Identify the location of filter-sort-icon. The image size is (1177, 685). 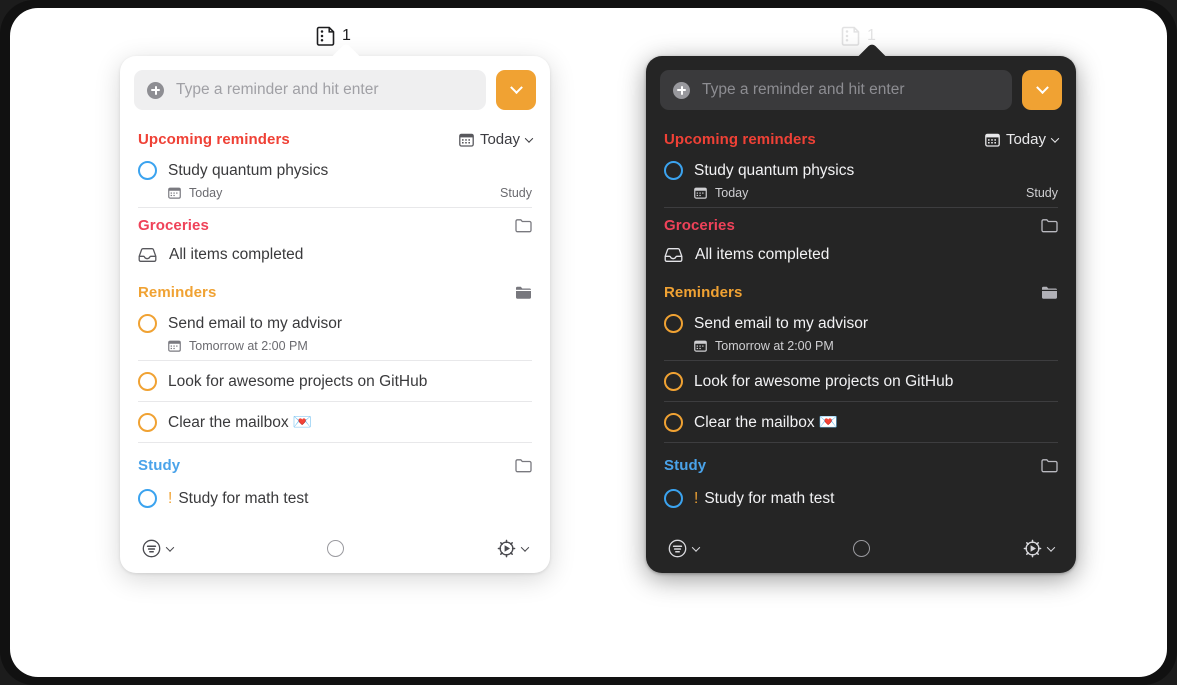
(151, 548).